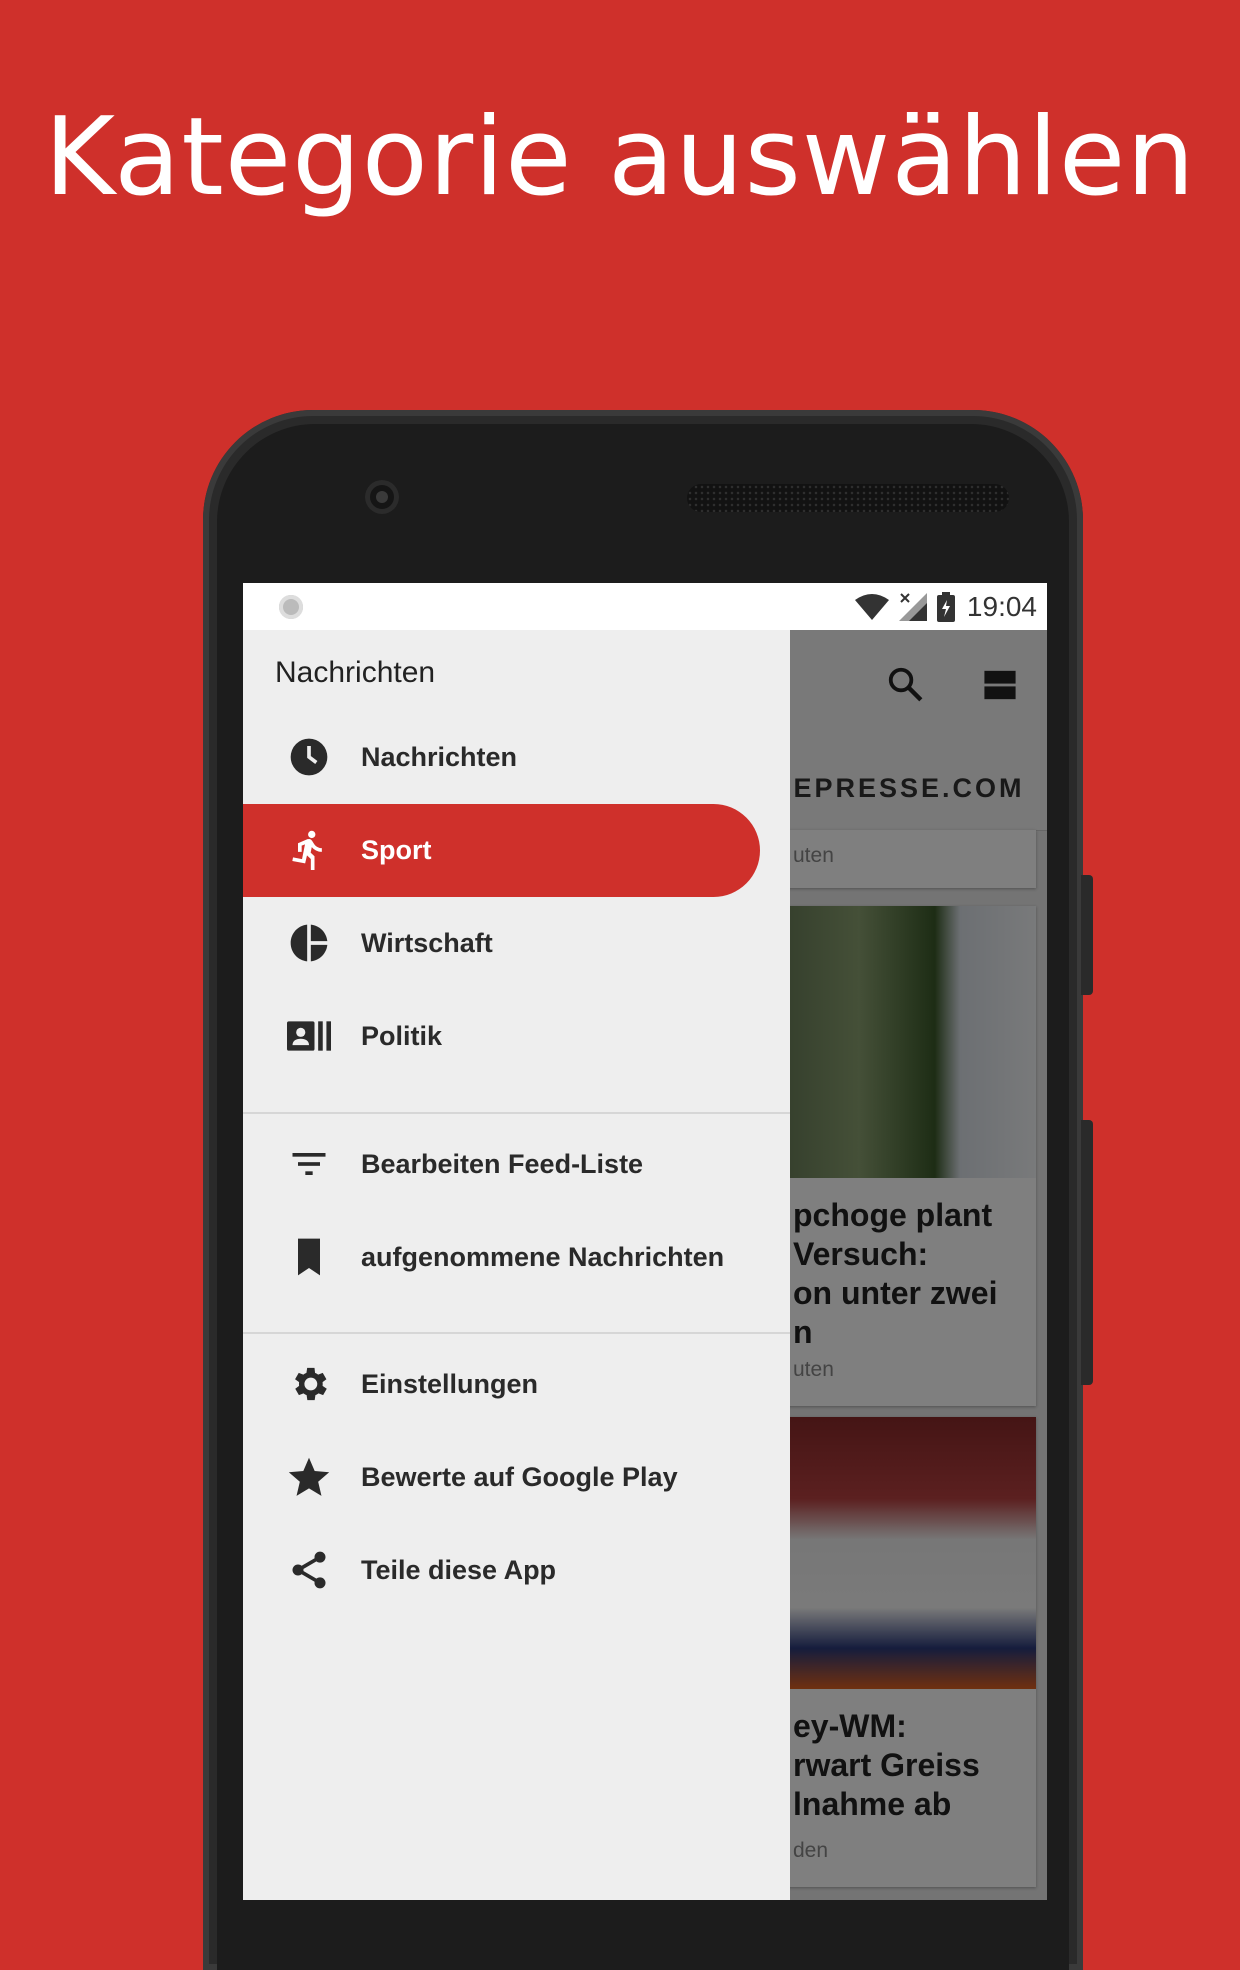  I want to click on filter-icon, so click(309, 1164).